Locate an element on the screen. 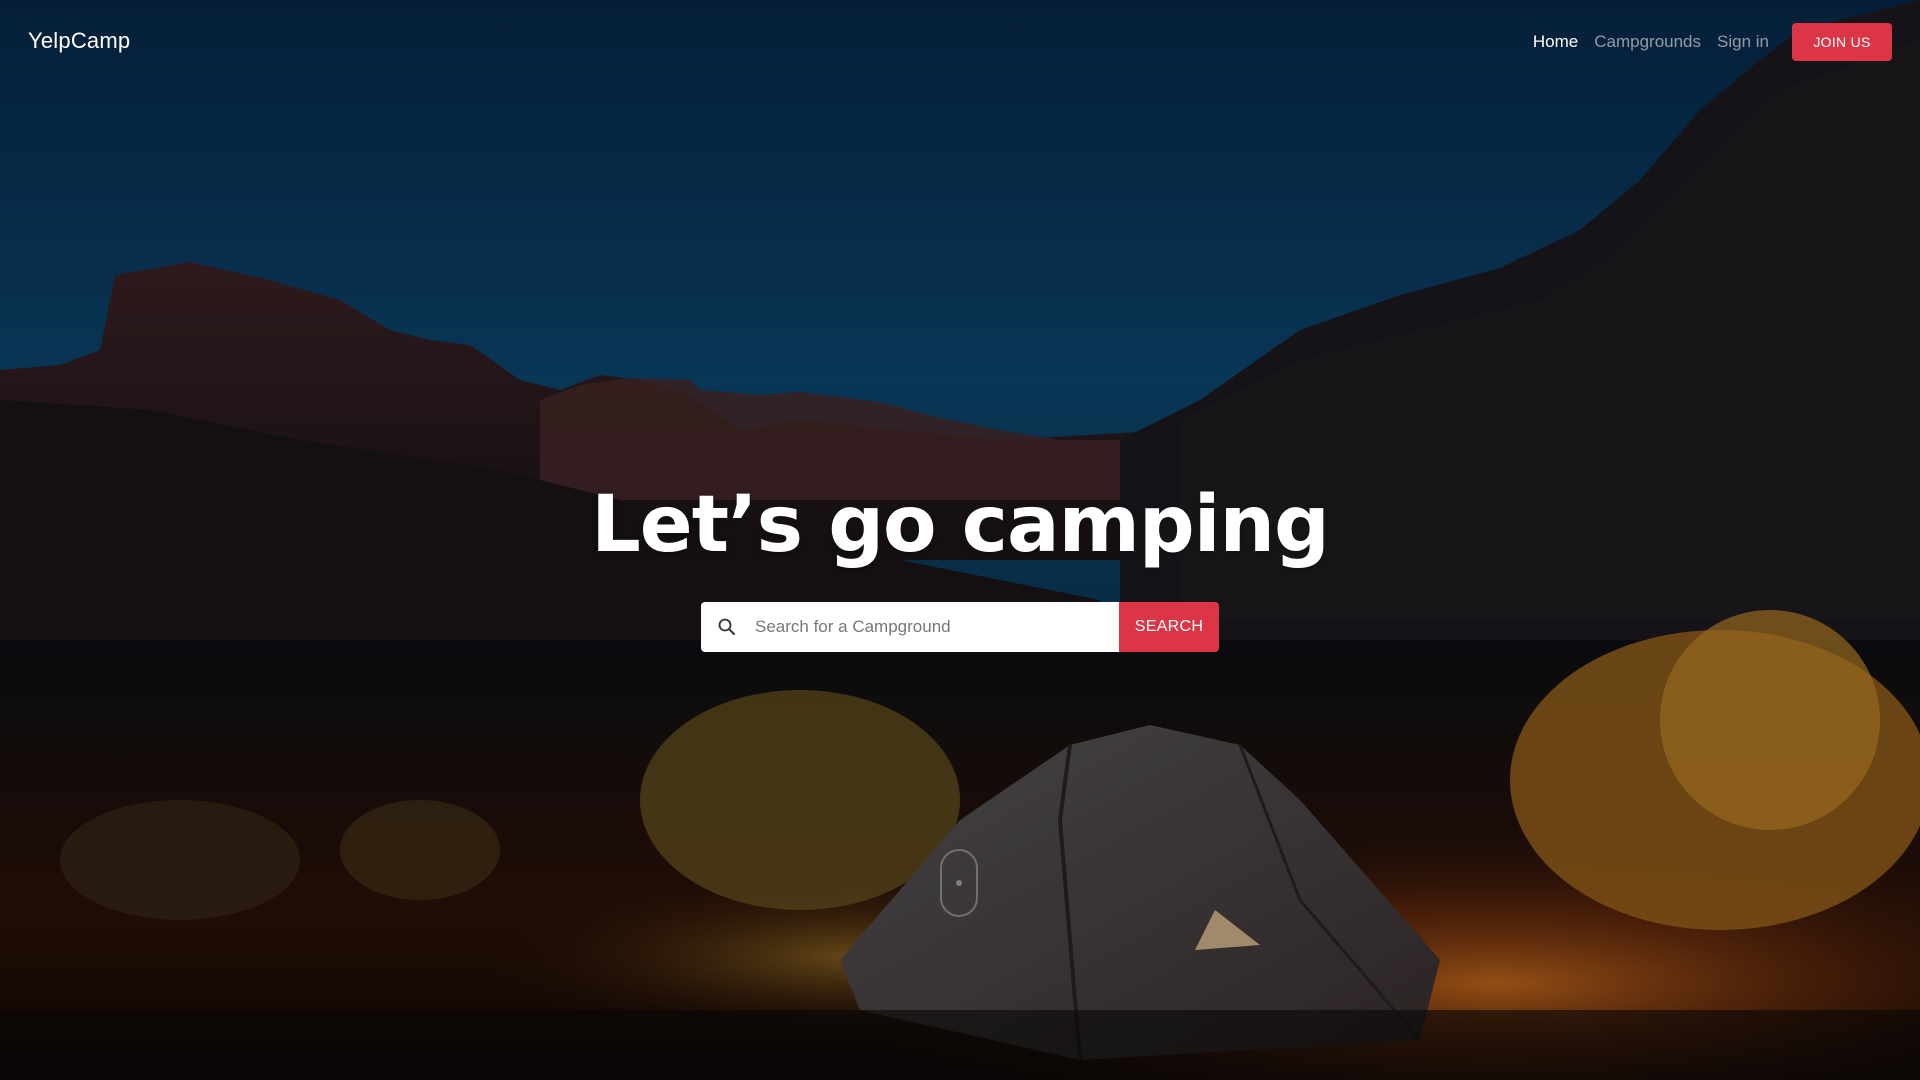 Image resolution: width=1920 pixels, height=1080 pixels. search-bar: SEARCH is located at coordinates (960, 627).